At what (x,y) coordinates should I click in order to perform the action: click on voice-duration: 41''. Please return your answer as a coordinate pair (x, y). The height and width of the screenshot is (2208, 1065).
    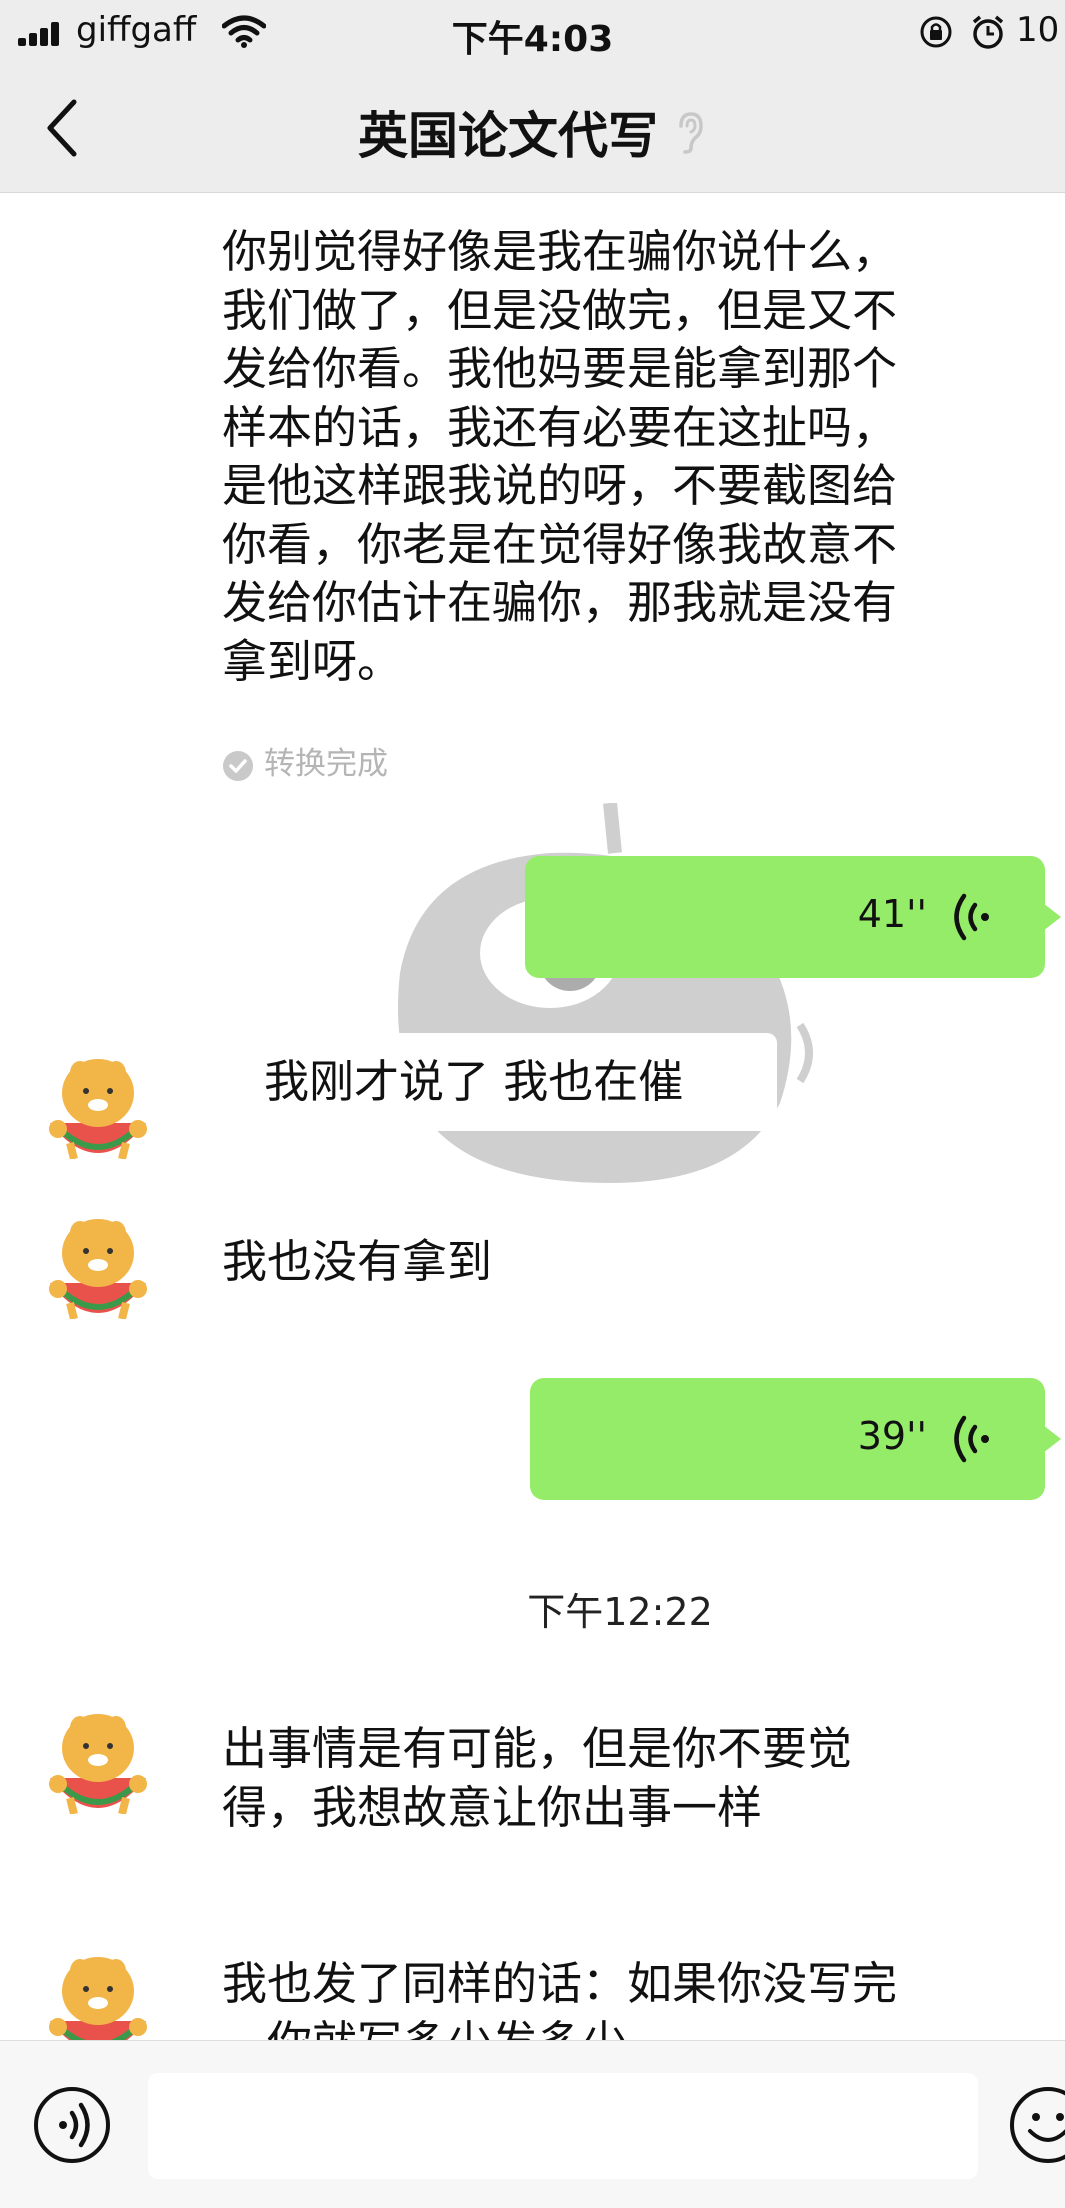
    Looking at the image, I should click on (892, 914).